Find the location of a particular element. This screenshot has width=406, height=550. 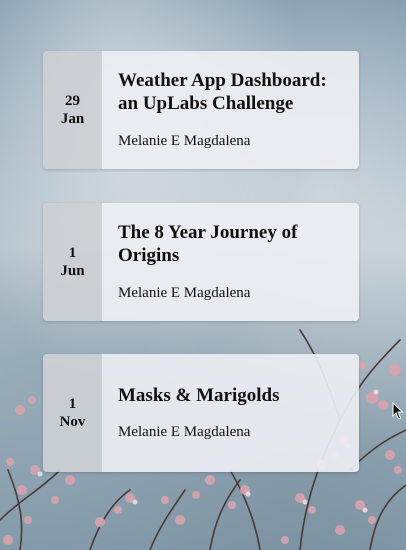

mouse-cursor-icon is located at coordinates (398, 411).